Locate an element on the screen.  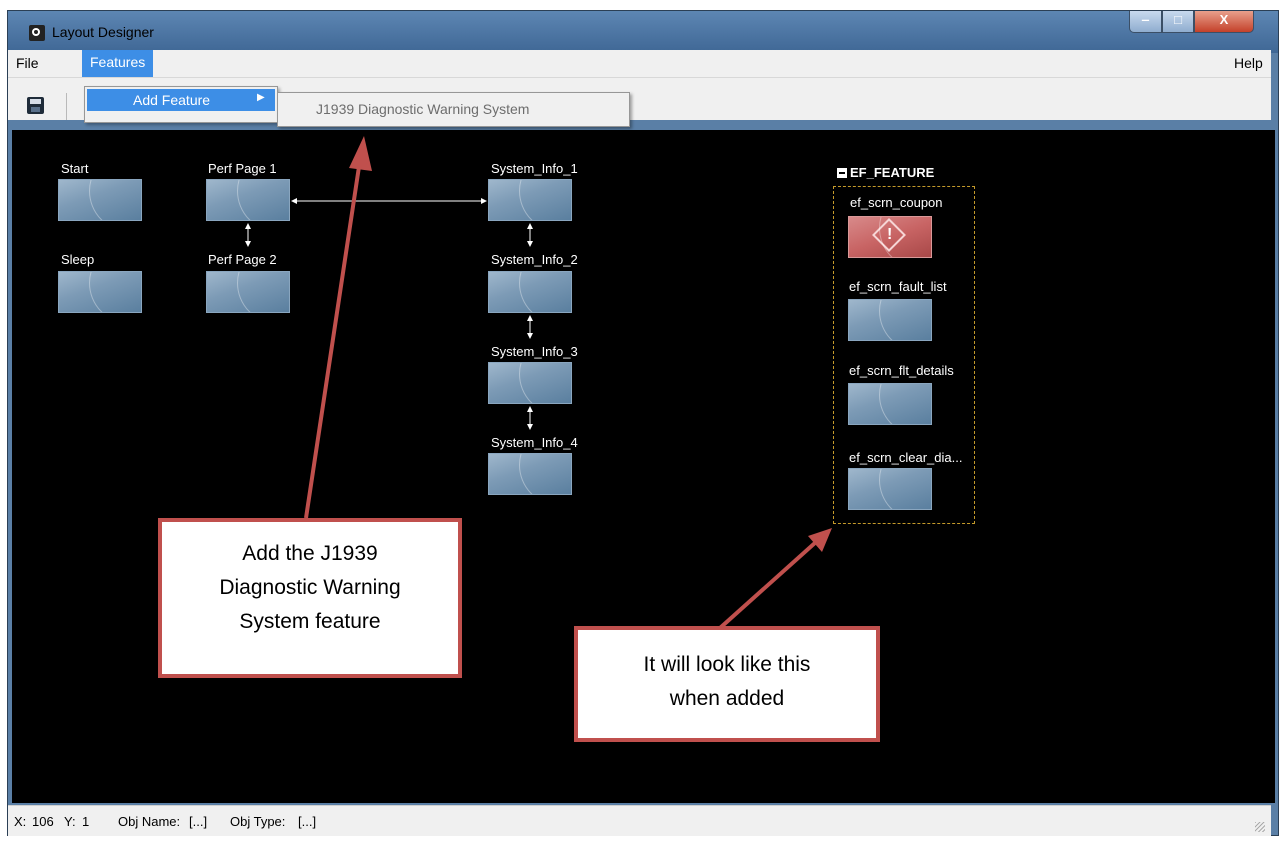
status-obj-name-label: Obj Name: is located at coordinates (149, 821).